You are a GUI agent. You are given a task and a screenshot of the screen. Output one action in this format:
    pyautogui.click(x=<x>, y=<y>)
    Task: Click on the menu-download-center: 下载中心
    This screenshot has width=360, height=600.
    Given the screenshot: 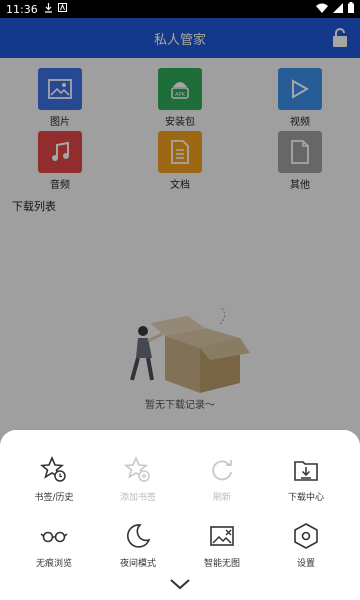 What is the action you would take?
    pyautogui.click(x=306, y=479)
    